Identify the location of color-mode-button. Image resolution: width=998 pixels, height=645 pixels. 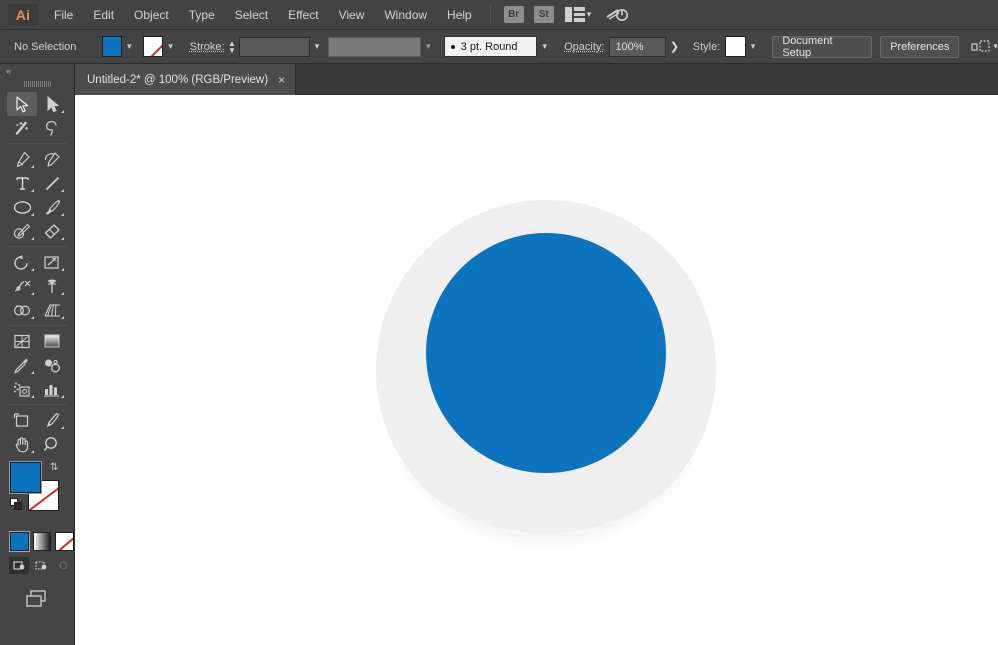
(19, 541).